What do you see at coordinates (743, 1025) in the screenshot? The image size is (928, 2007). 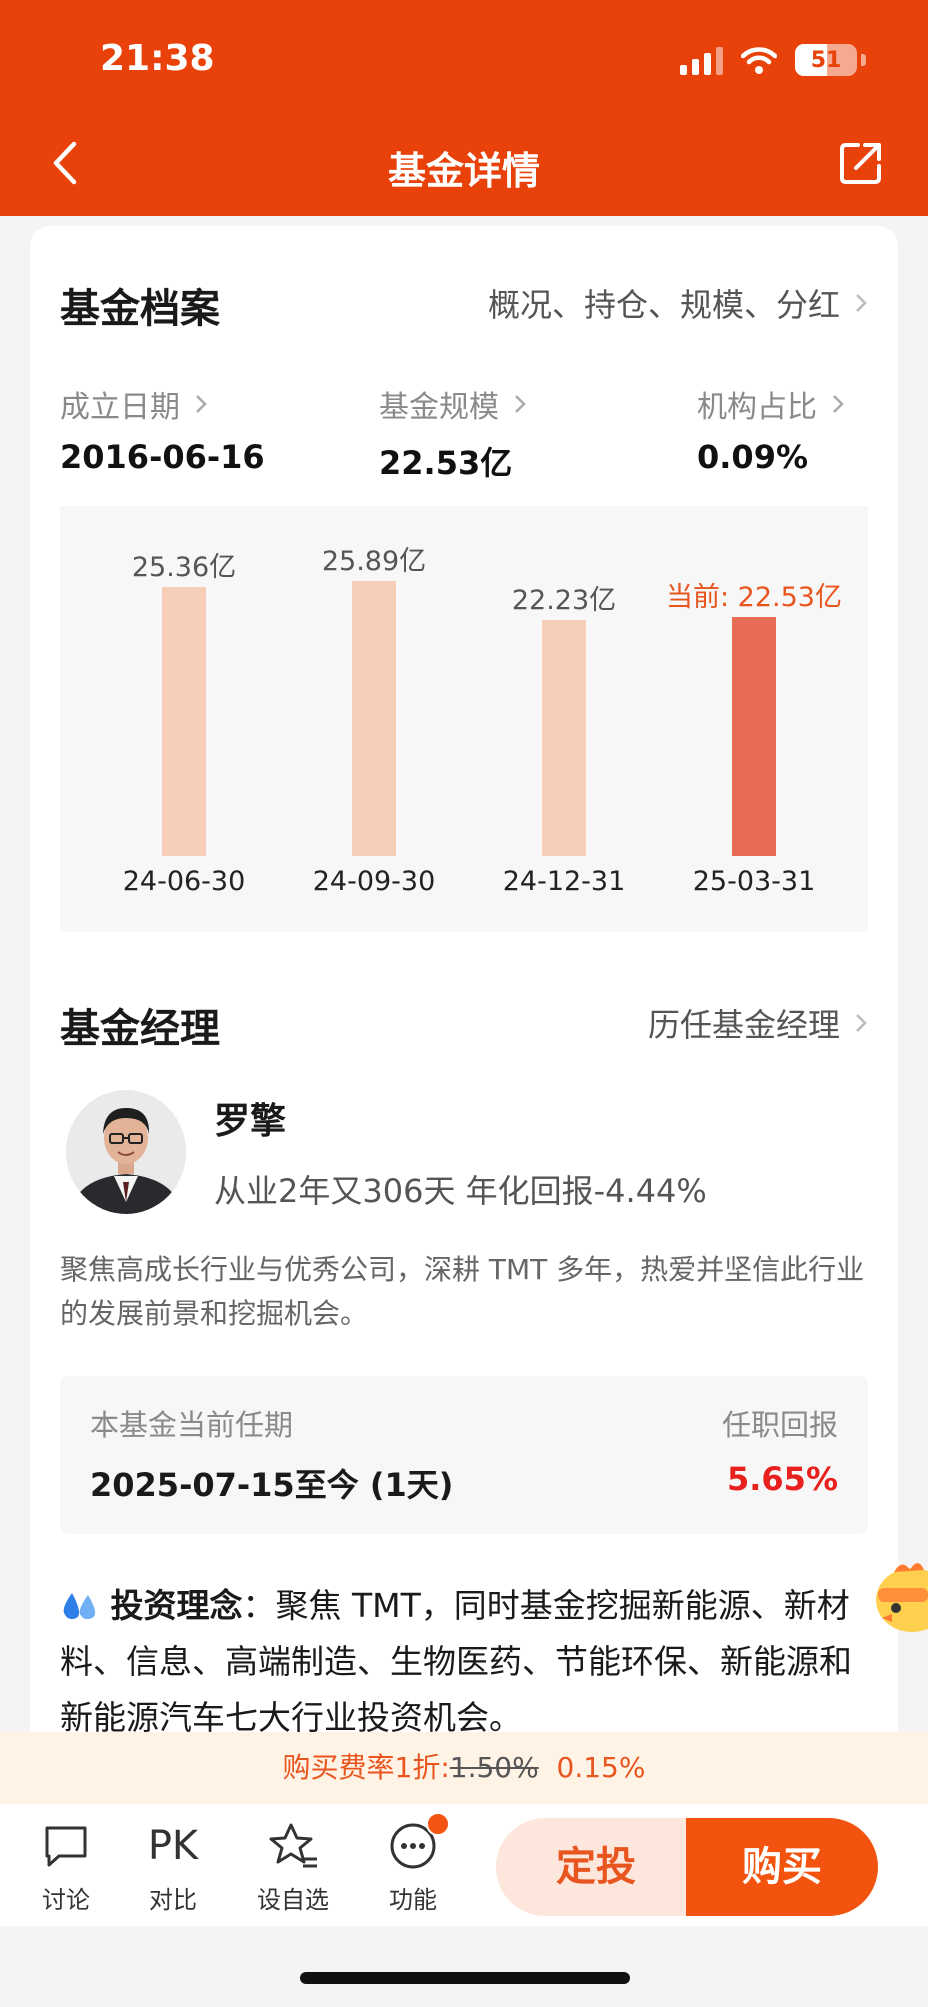 I see `past-managers-link-label: 历任基金经理` at bounding box center [743, 1025].